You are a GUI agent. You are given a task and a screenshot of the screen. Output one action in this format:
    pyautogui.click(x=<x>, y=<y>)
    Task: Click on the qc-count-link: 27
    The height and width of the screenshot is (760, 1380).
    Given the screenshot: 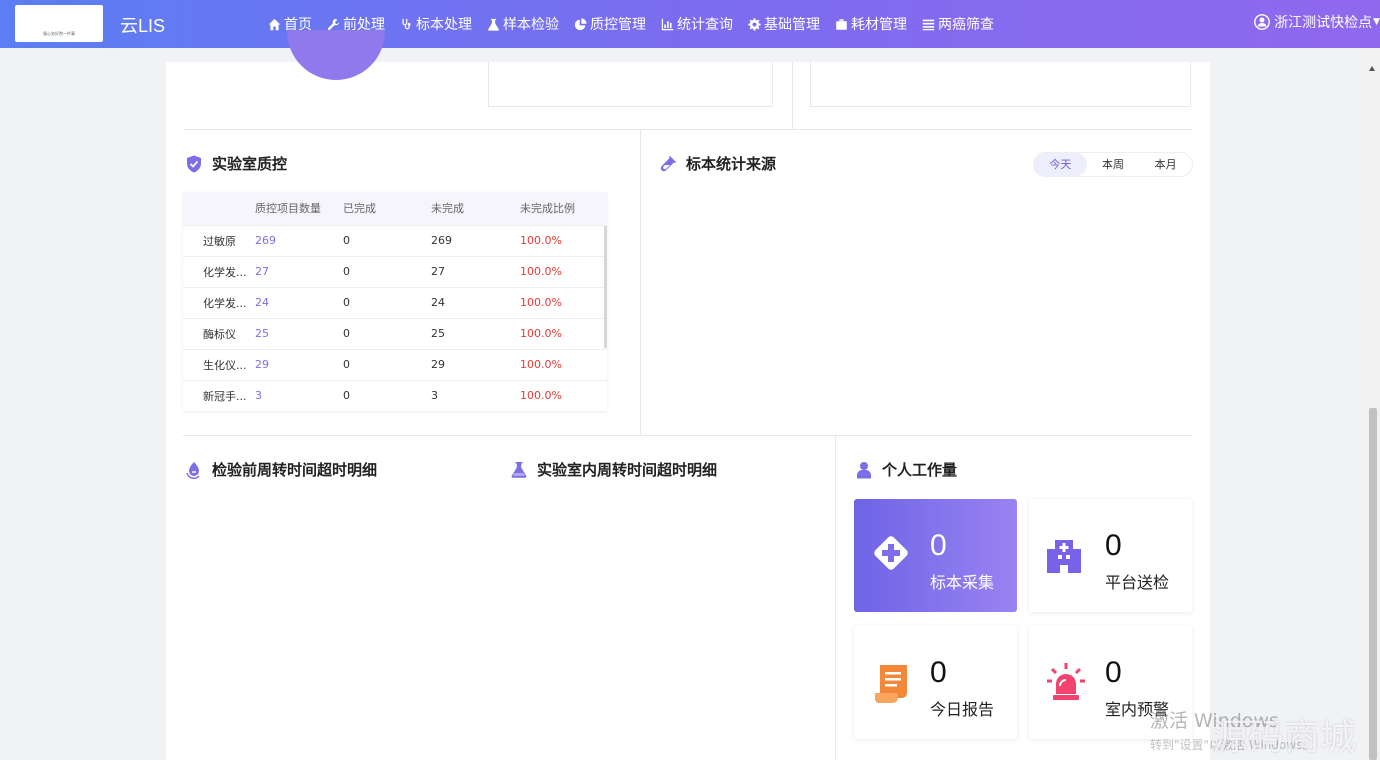 What is the action you would take?
    pyautogui.click(x=299, y=271)
    